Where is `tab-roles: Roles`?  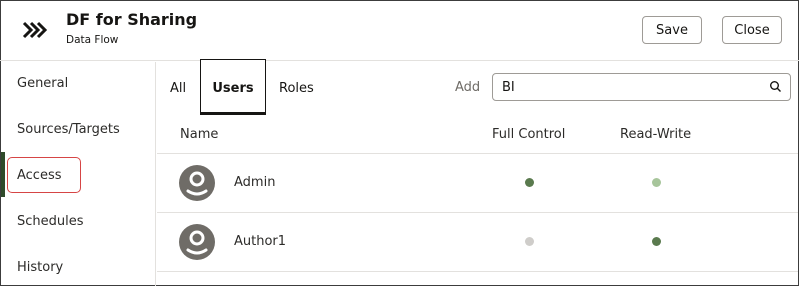
tab-roles: Roles is located at coordinates (296, 88).